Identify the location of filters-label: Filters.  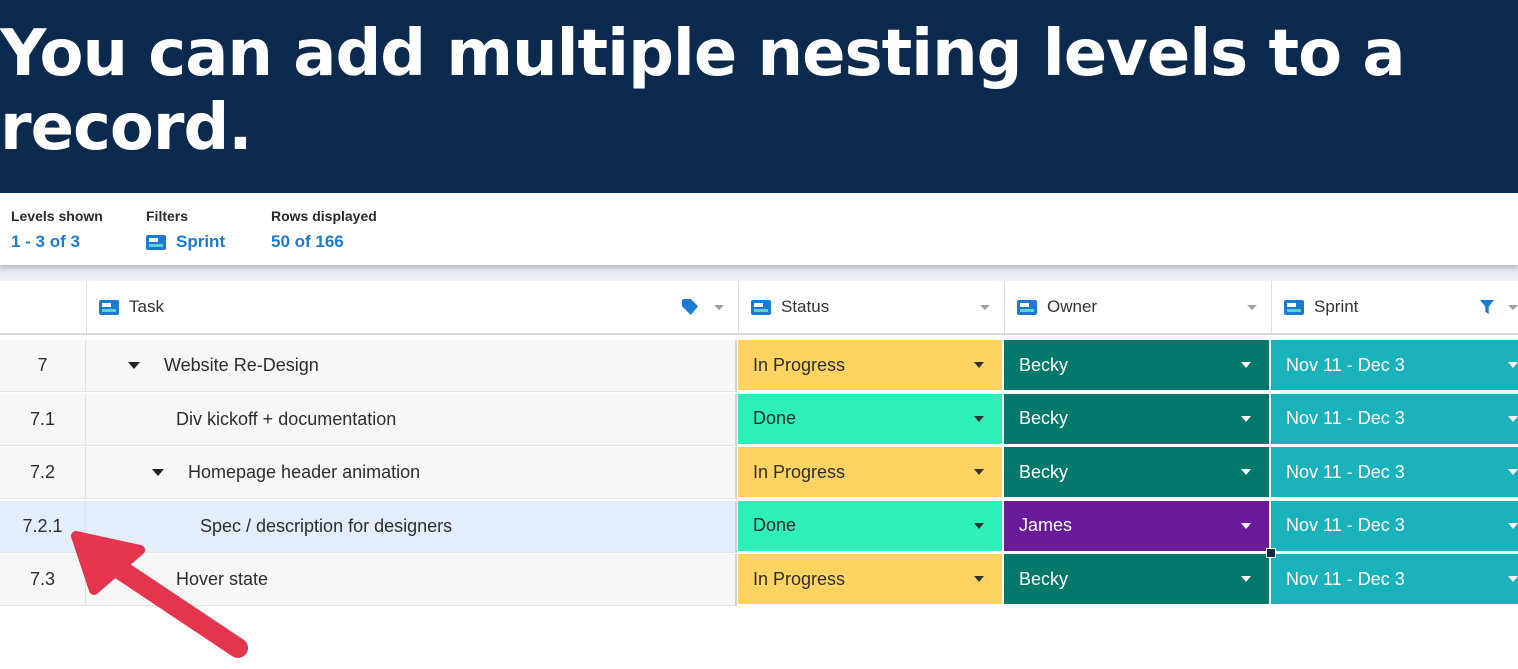
(167, 216).